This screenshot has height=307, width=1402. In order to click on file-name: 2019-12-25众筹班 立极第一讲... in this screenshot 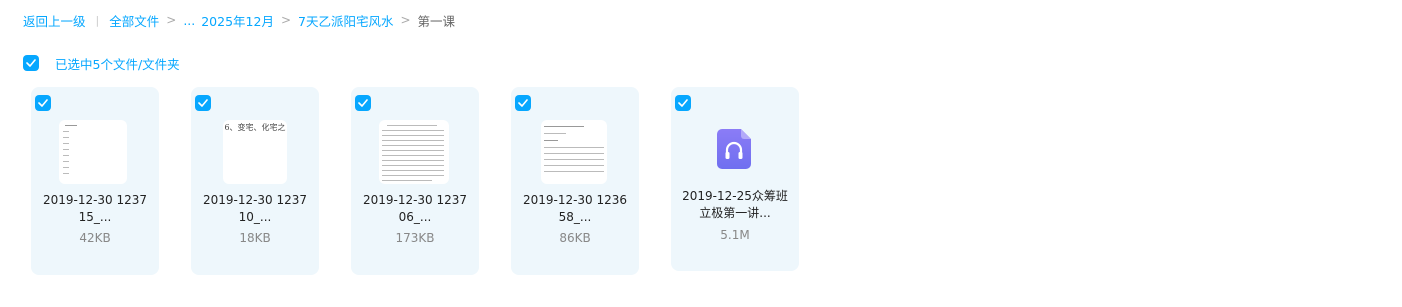, I will do `click(735, 204)`.